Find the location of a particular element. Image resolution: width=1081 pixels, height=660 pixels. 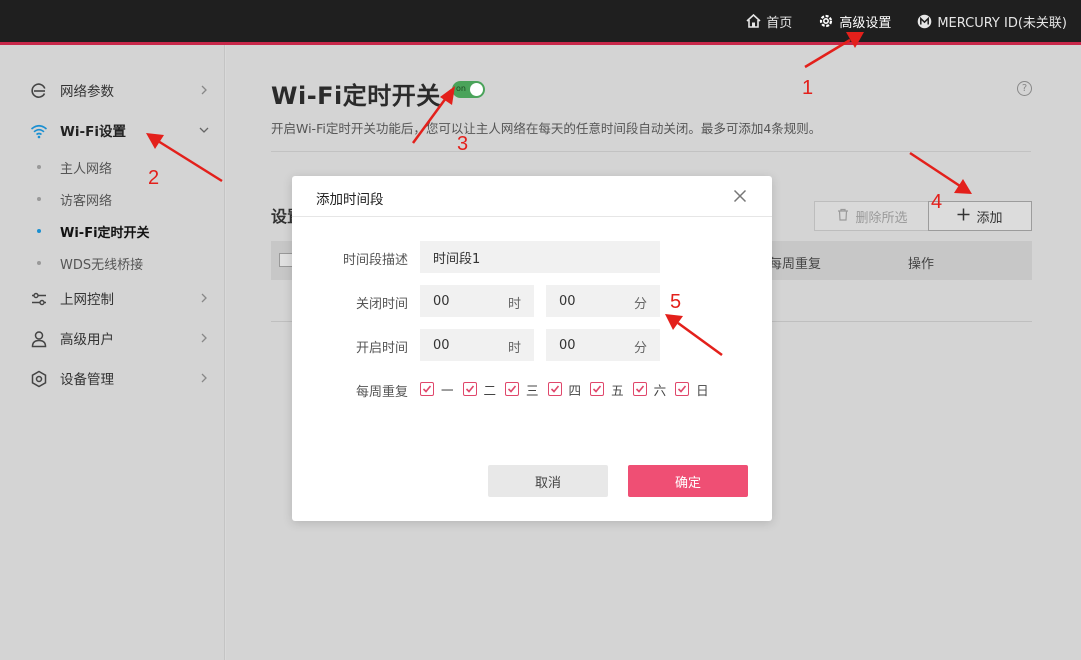

weekday-wed: 三 is located at coordinates (522, 389).